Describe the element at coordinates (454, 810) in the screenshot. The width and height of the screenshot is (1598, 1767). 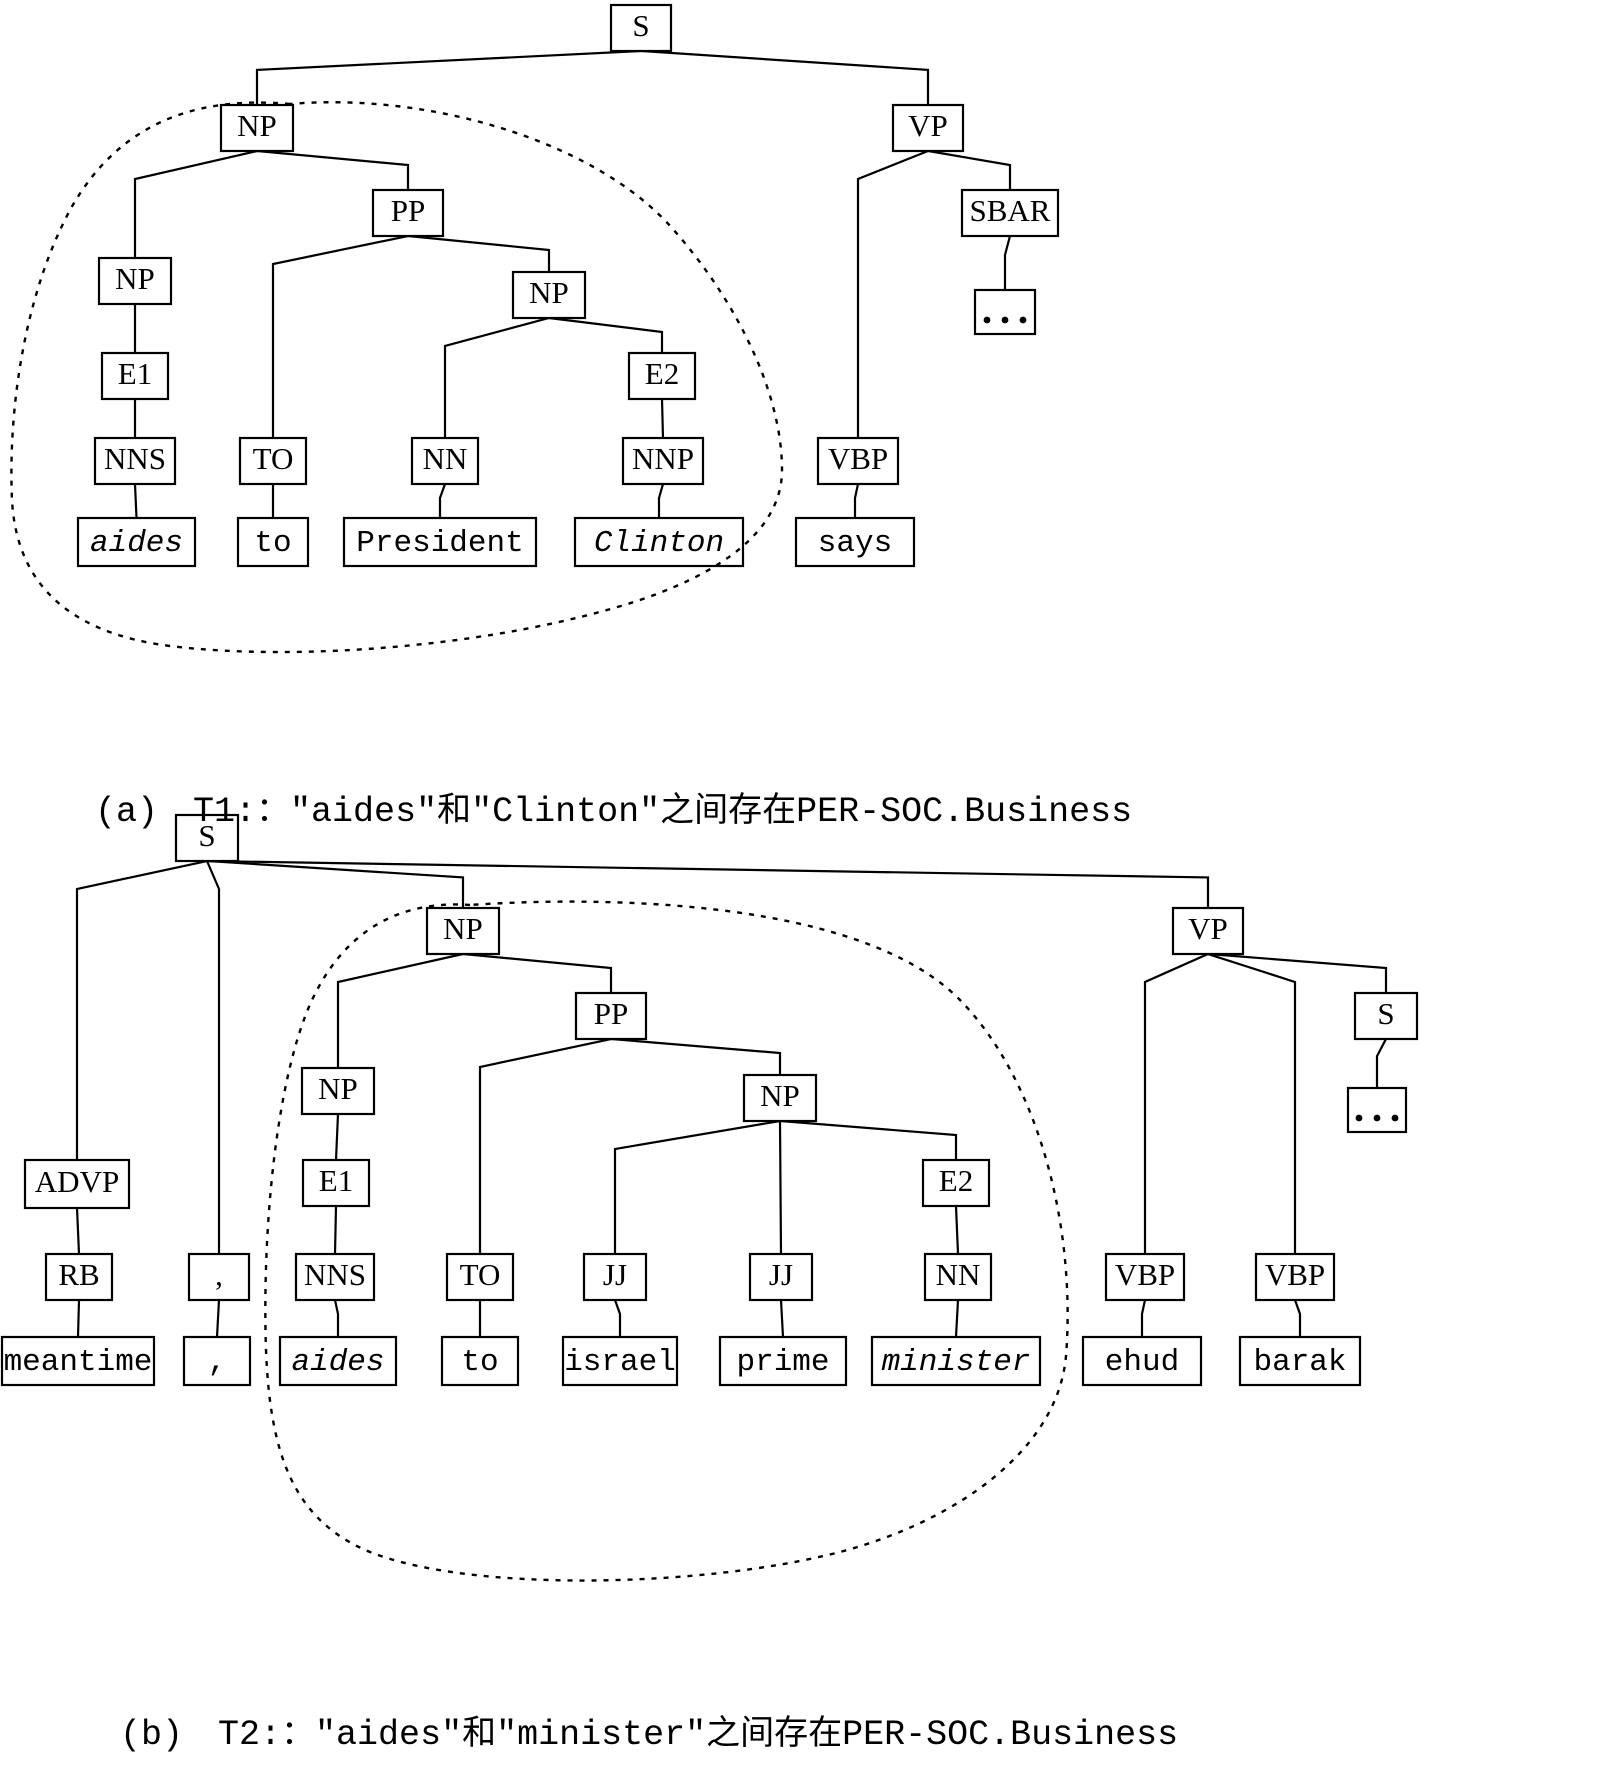
I see `caption-a-cjk-1: 和` at that location.